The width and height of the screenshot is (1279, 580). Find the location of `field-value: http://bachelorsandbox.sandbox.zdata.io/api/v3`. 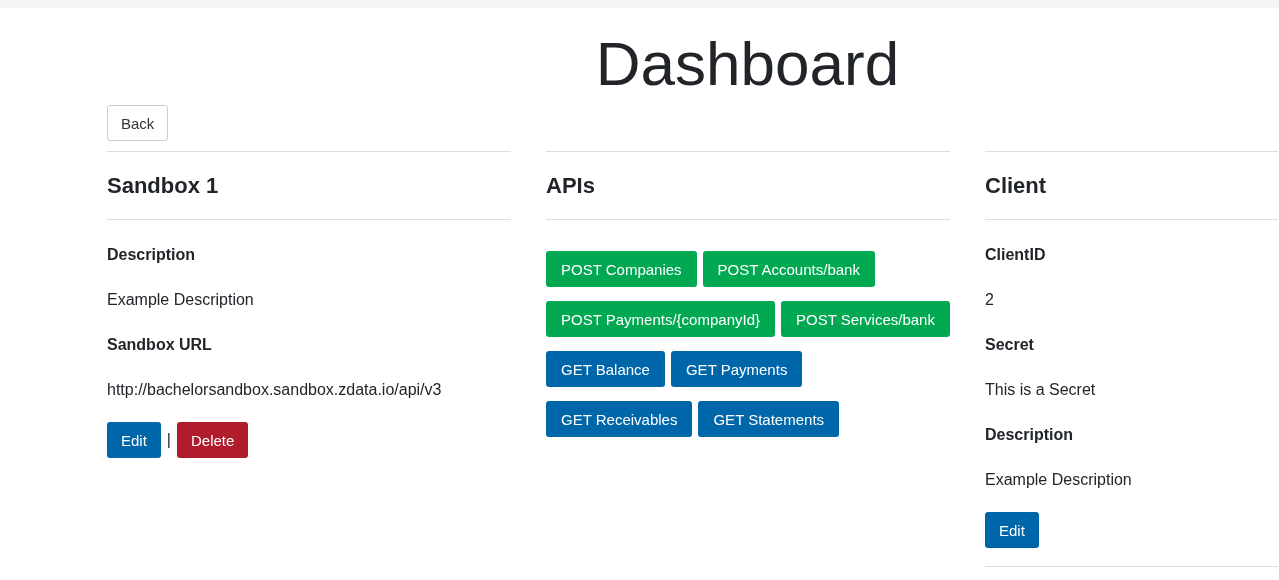

field-value: http://bachelorsandbox.sandbox.zdata.io/api/v3 is located at coordinates (275, 390).